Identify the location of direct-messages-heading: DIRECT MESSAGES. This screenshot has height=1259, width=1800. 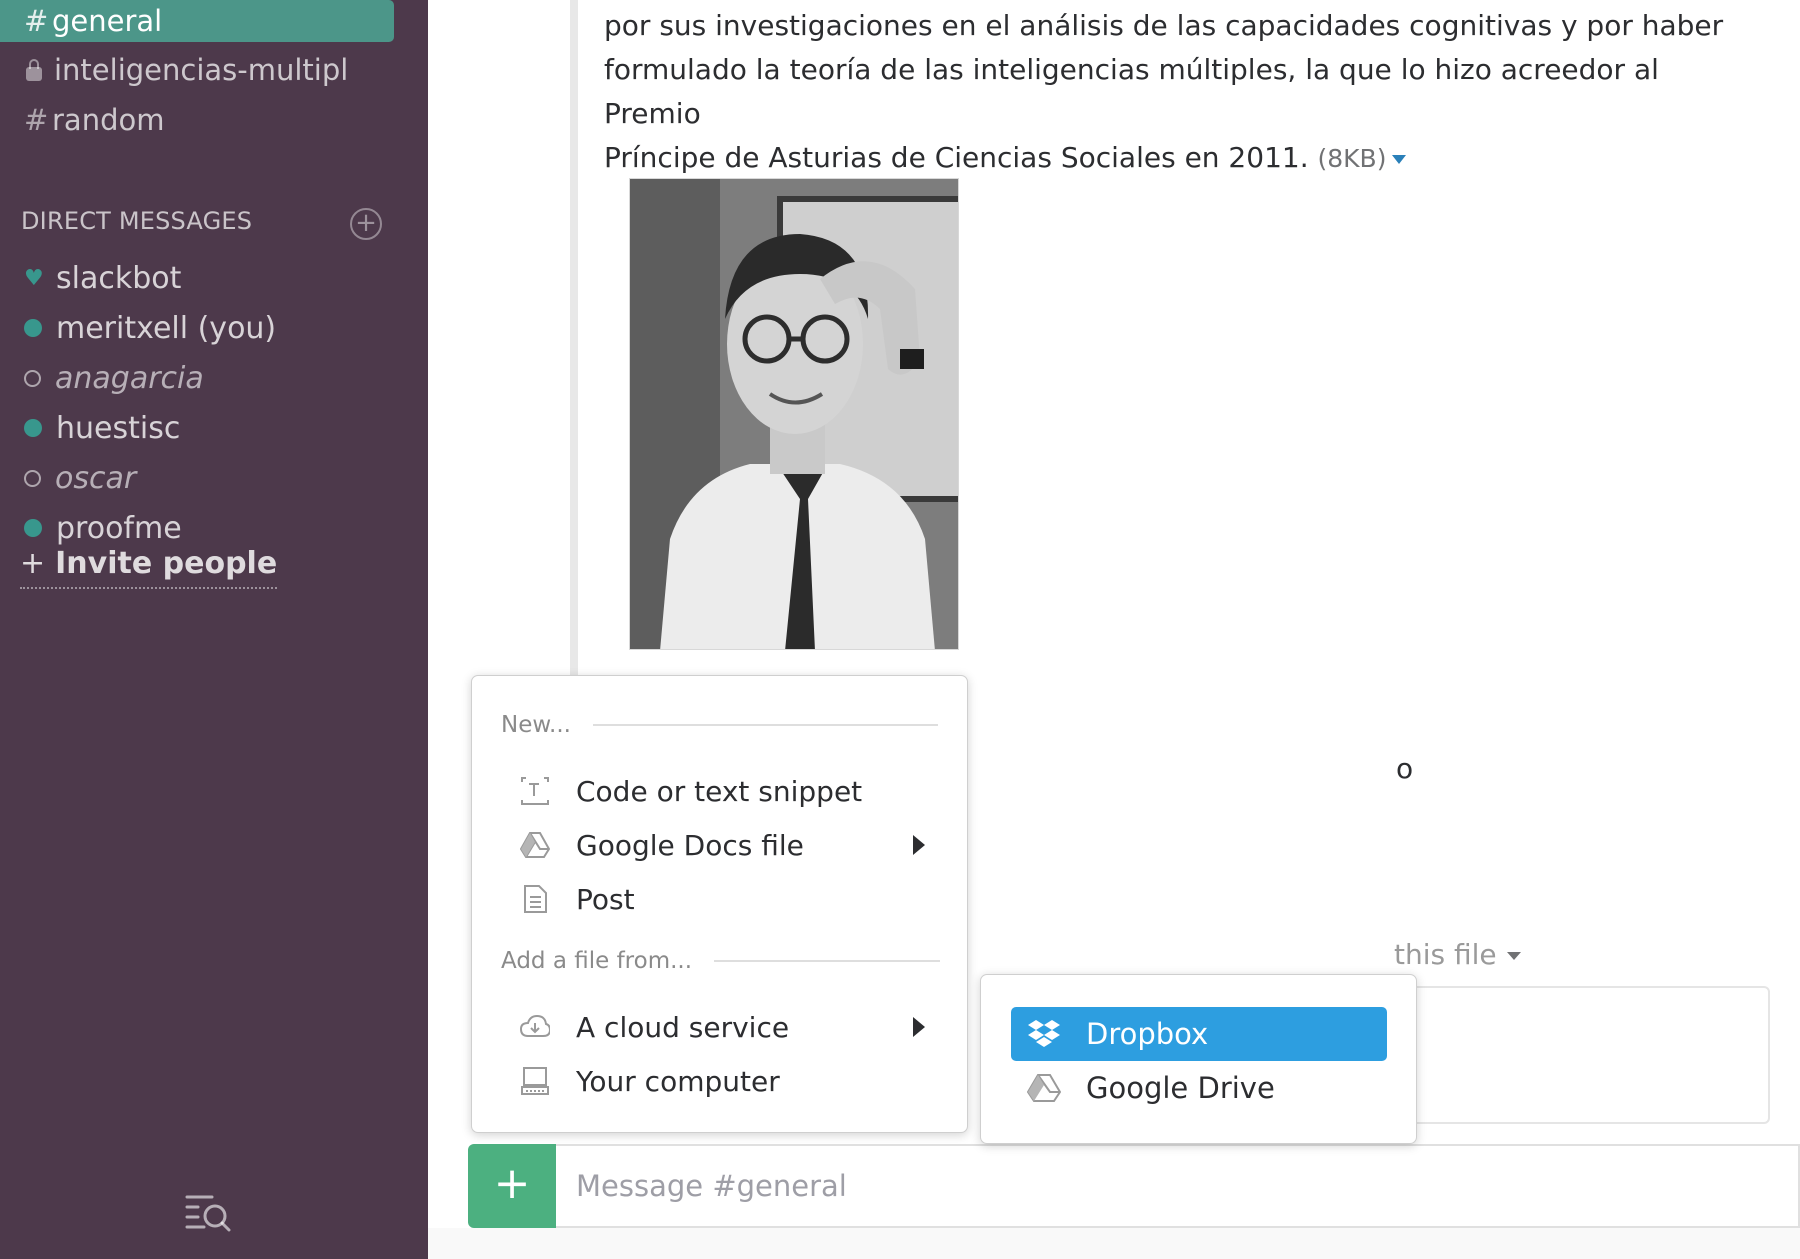
(136, 221).